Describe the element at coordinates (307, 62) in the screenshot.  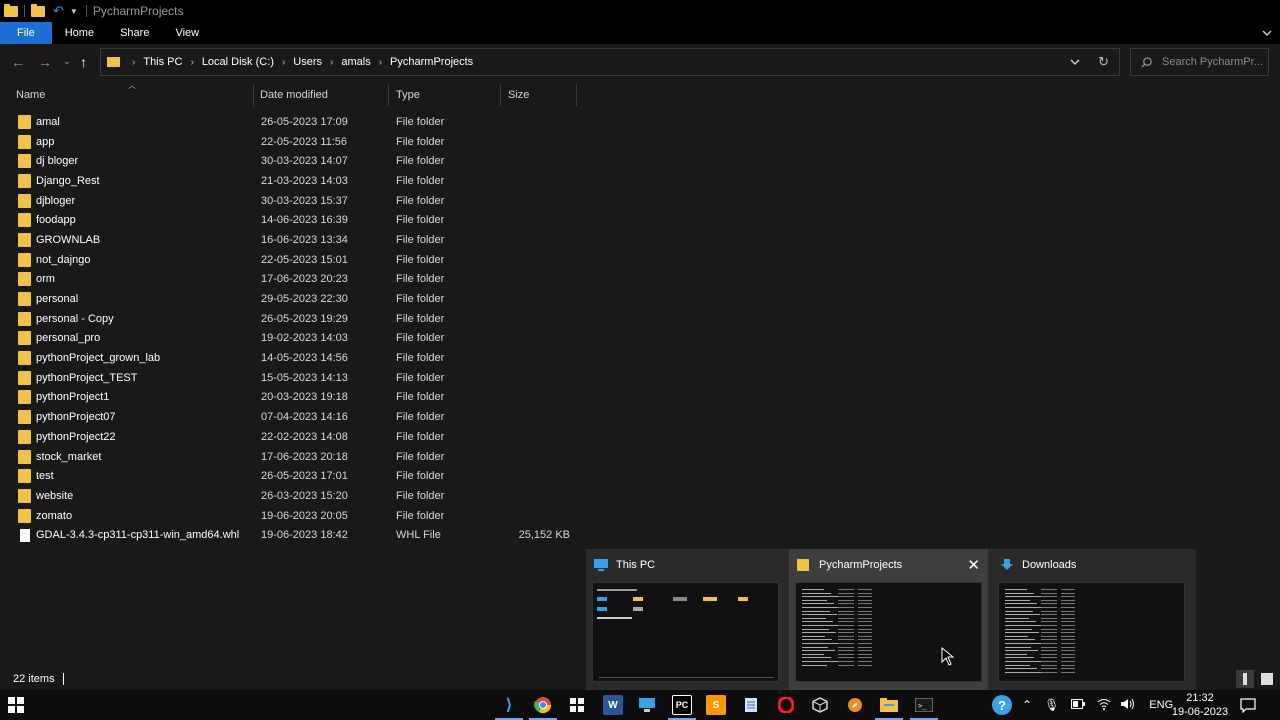
I see `breadcrumb-users: Users` at that location.